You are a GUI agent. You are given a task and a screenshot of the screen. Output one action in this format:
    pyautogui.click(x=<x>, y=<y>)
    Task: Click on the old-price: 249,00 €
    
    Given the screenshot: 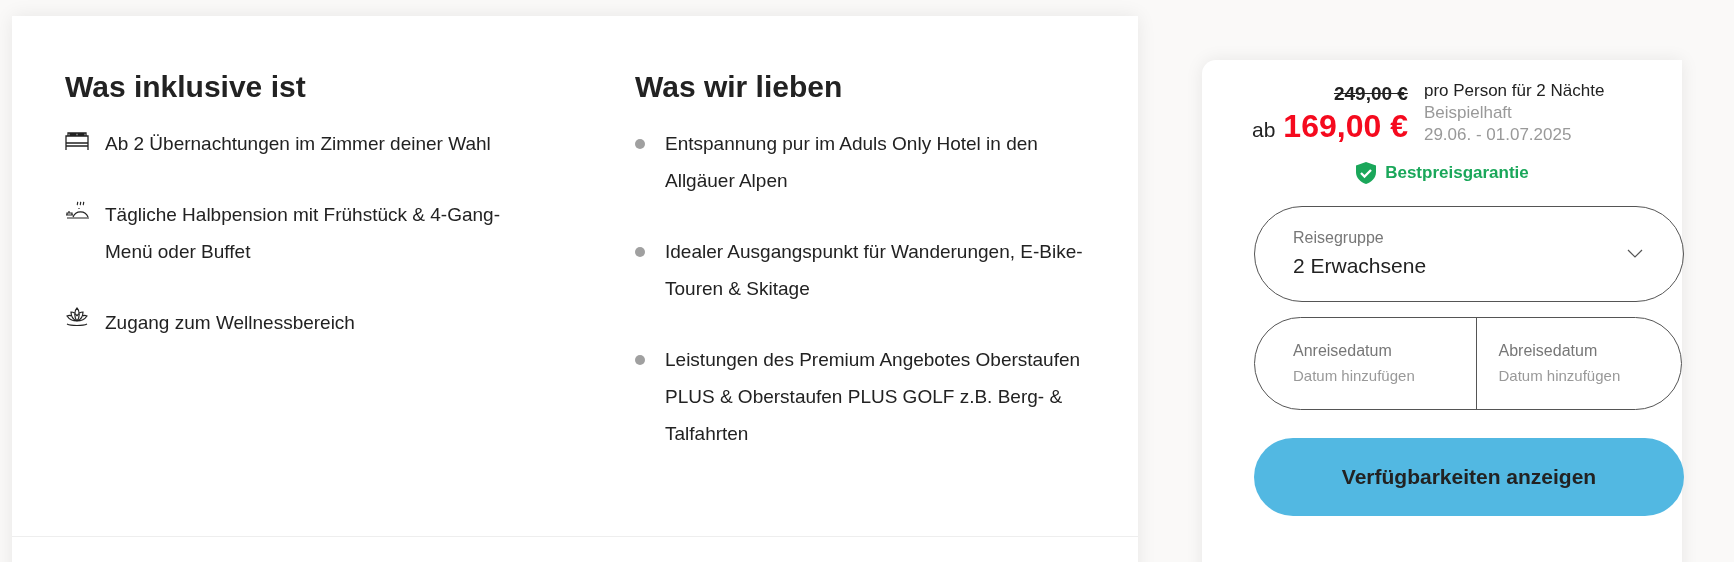 What is the action you would take?
    pyautogui.click(x=1370, y=94)
    